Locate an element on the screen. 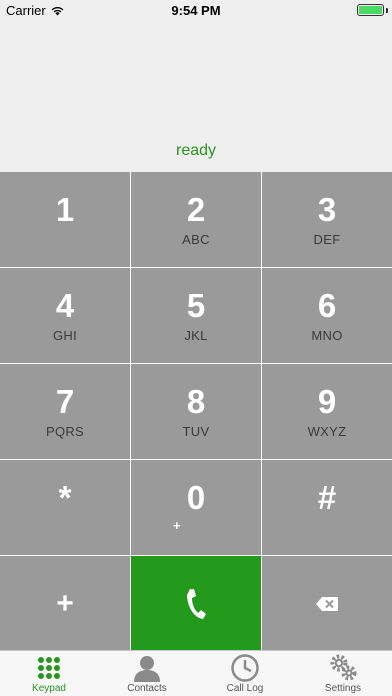 The height and width of the screenshot is (696, 392). key-letters: PQRS is located at coordinates (65, 431).